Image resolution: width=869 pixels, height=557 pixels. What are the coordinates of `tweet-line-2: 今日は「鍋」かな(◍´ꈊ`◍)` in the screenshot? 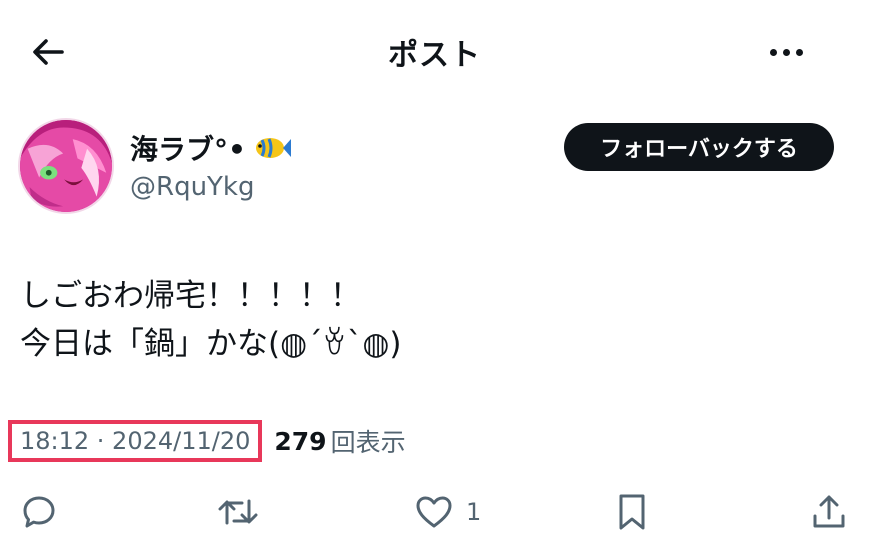 It's located at (211, 344).